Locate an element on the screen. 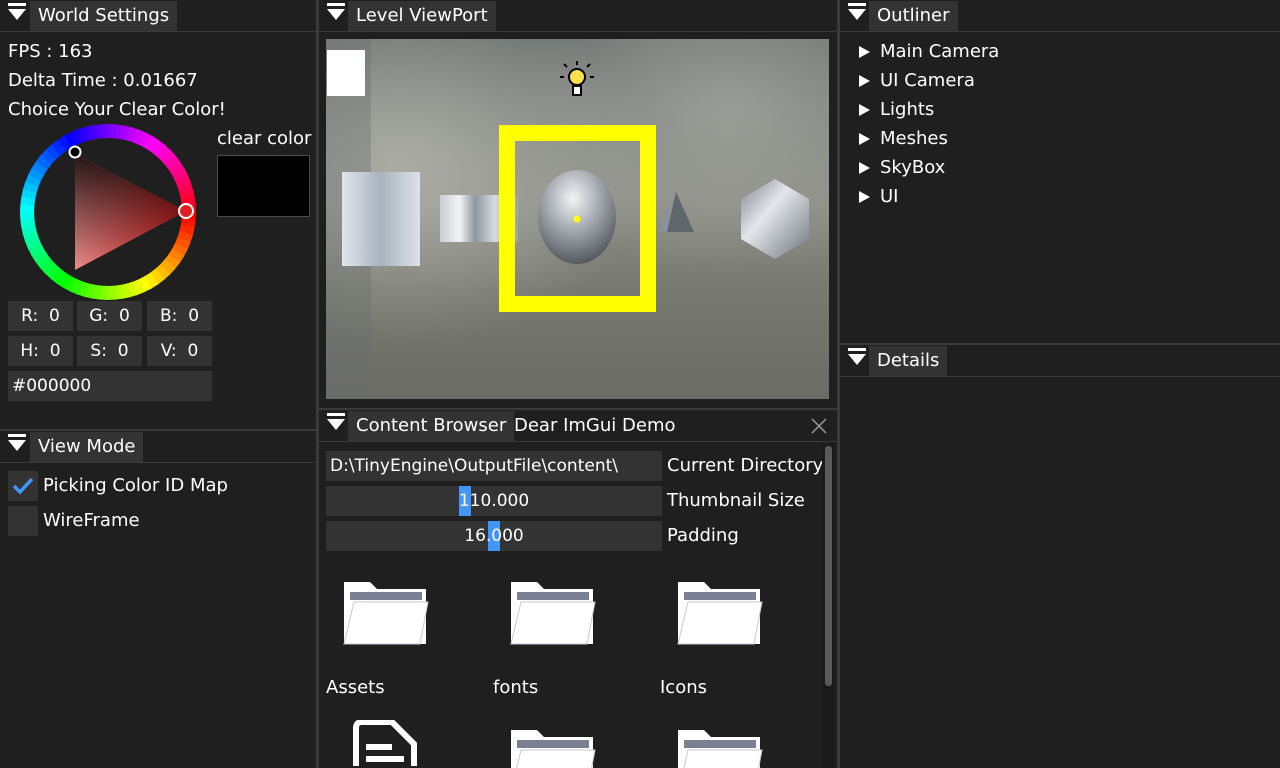 The height and width of the screenshot is (768, 1280). wireframe-label: WireFrame is located at coordinates (91, 520).